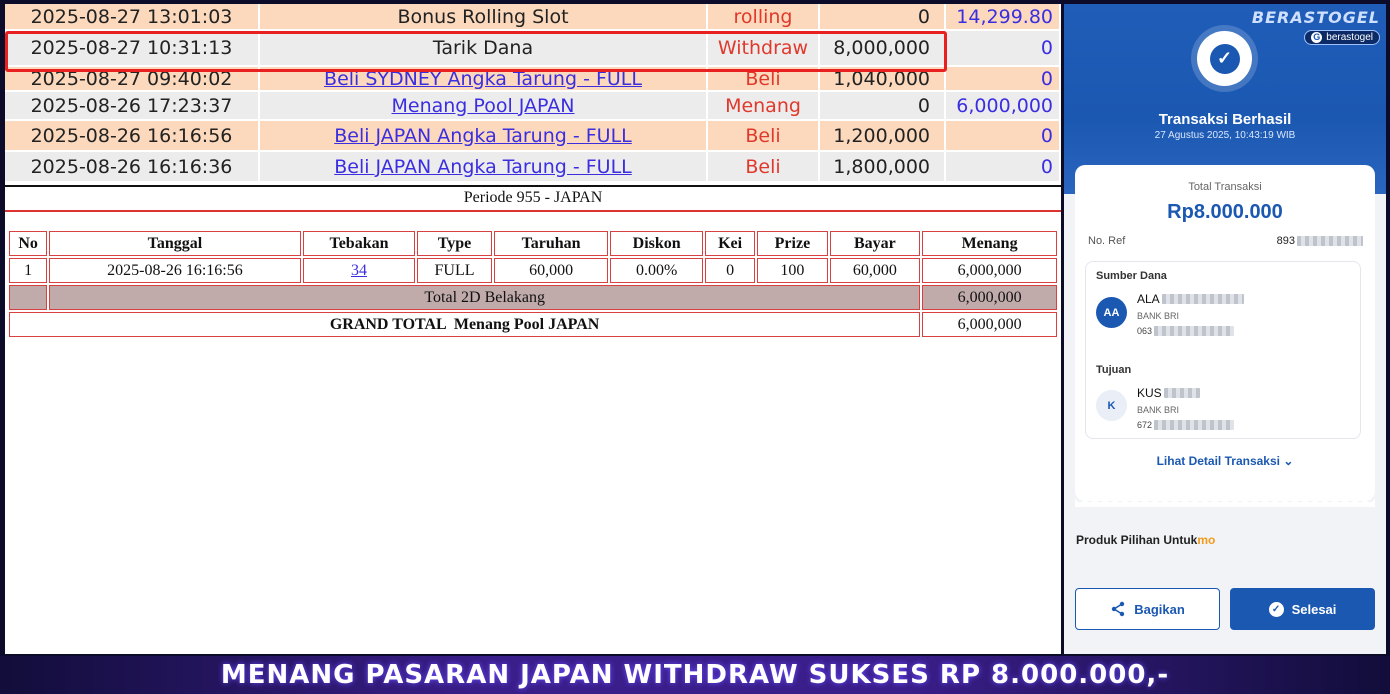 The width and height of the screenshot is (1390, 694). What do you see at coordinates (792, 243) in the screenshot?
I see `col-header: Prize` at bounding box center [792, 243].